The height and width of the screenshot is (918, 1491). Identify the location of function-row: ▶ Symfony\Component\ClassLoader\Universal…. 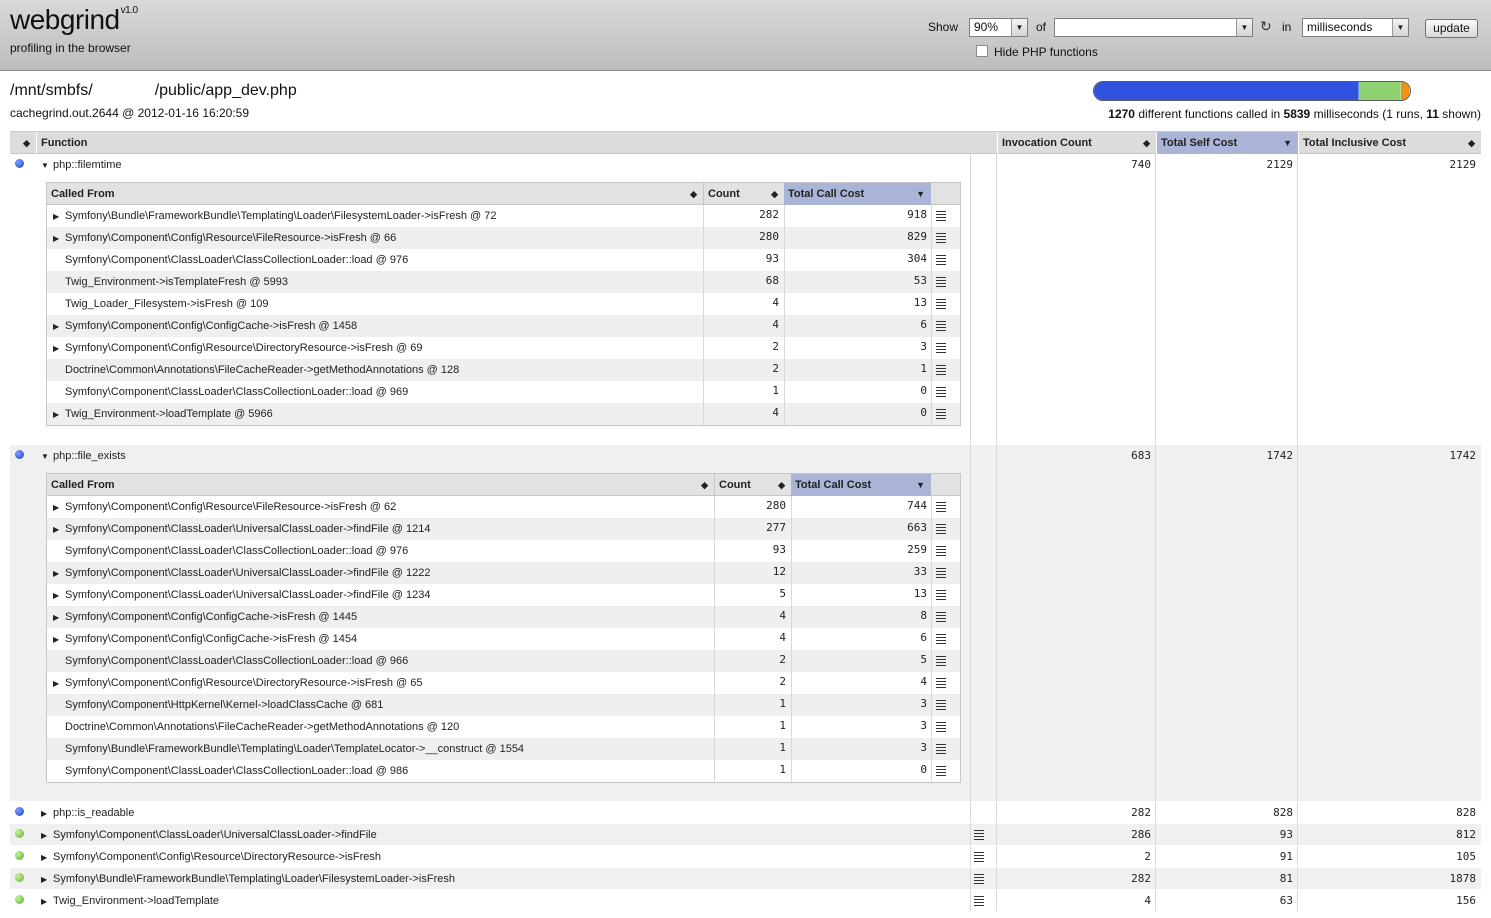
(745, 835).